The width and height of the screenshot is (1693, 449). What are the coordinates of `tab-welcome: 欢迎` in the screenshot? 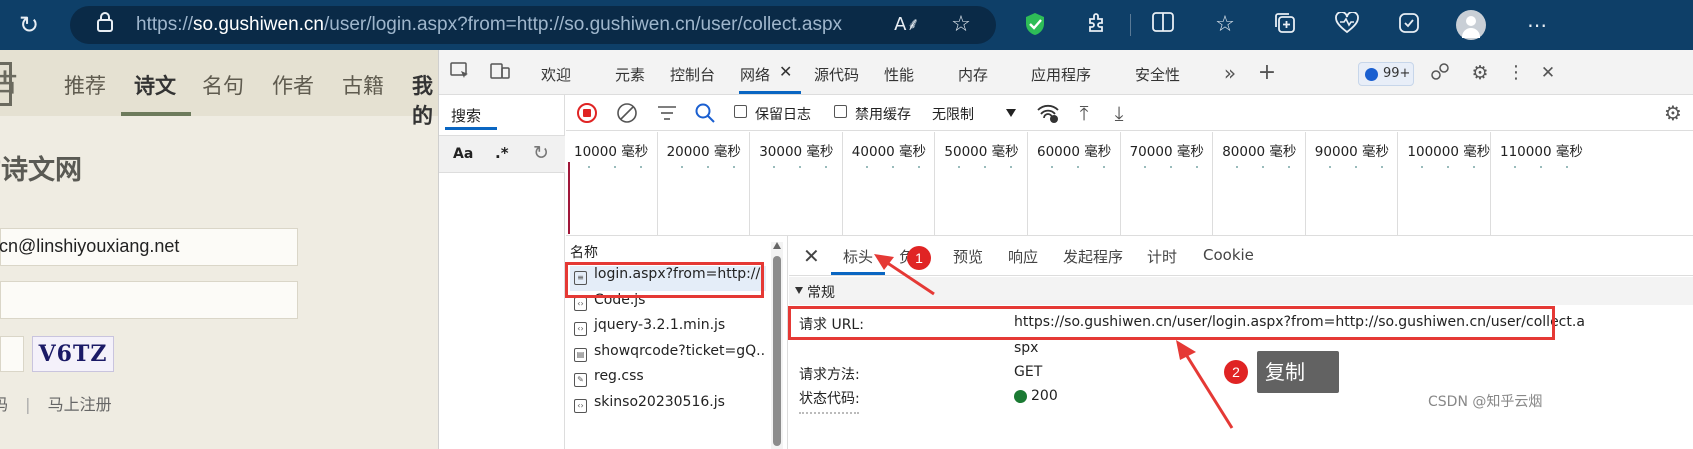 It's located at (556, 74).